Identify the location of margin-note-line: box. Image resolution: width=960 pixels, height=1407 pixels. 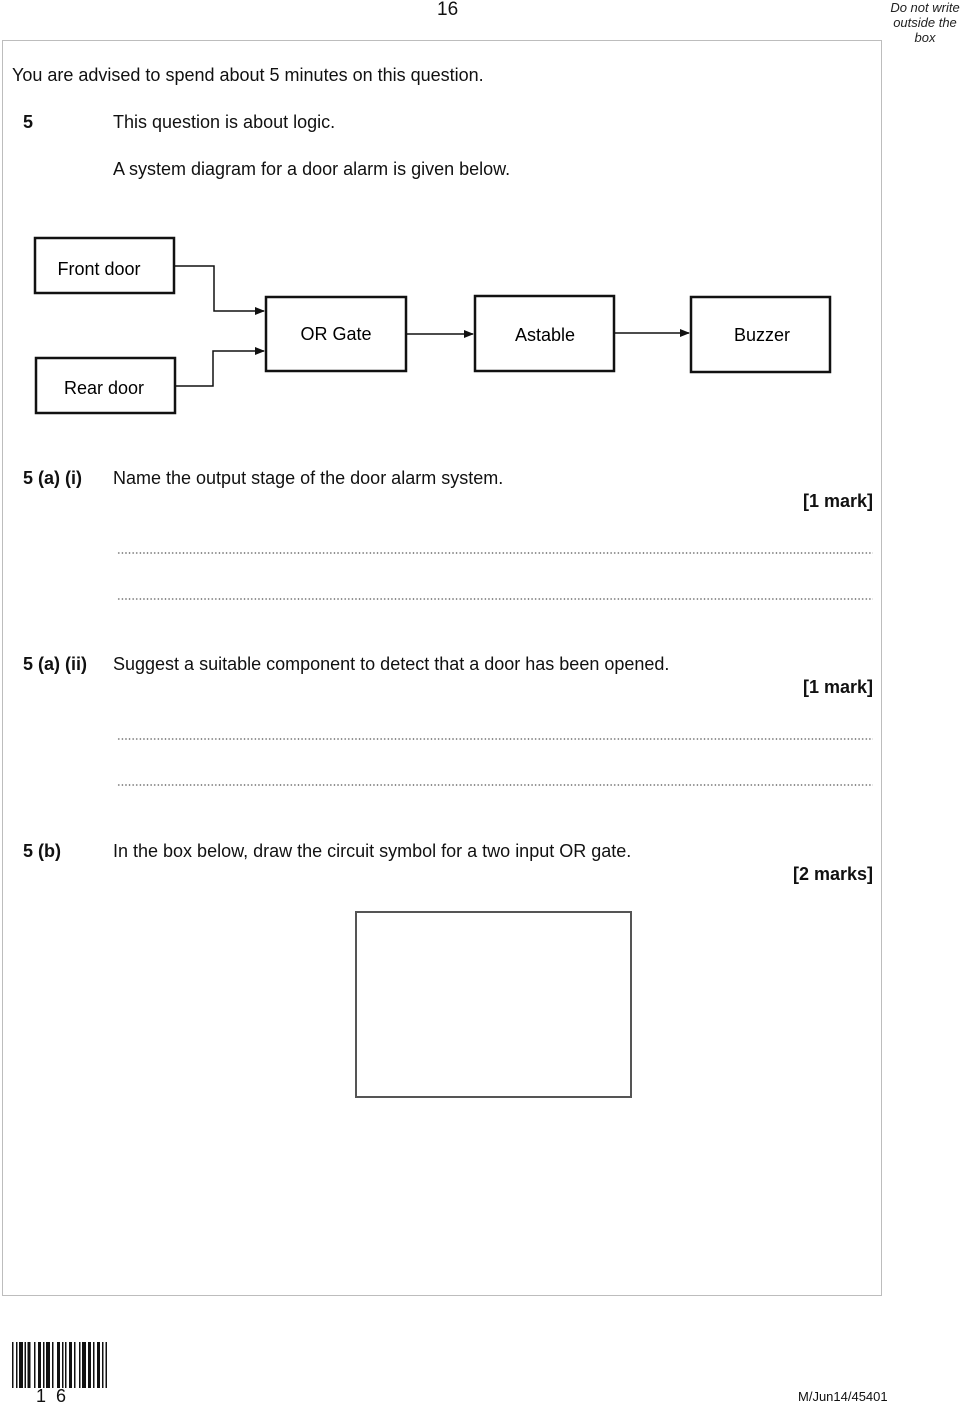
(925, 37).